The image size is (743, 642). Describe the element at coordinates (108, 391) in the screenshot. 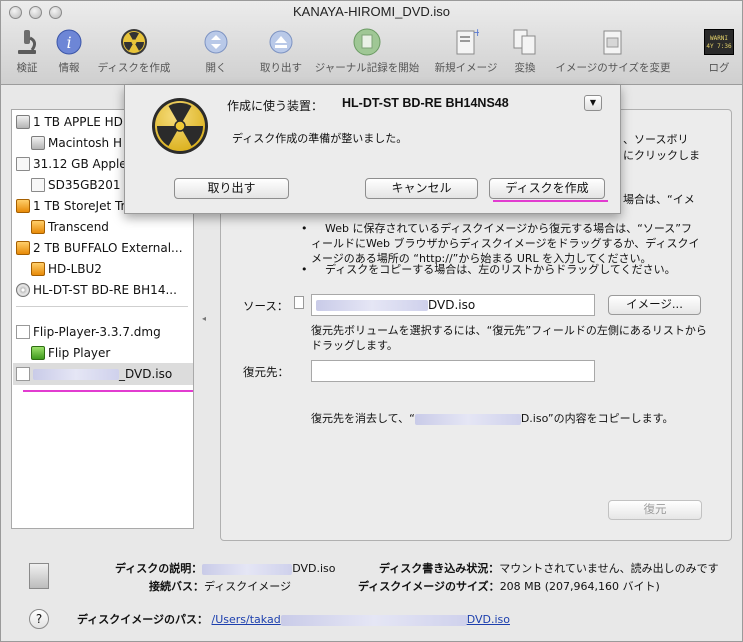

I see `annotation-underline-selected` at that location.